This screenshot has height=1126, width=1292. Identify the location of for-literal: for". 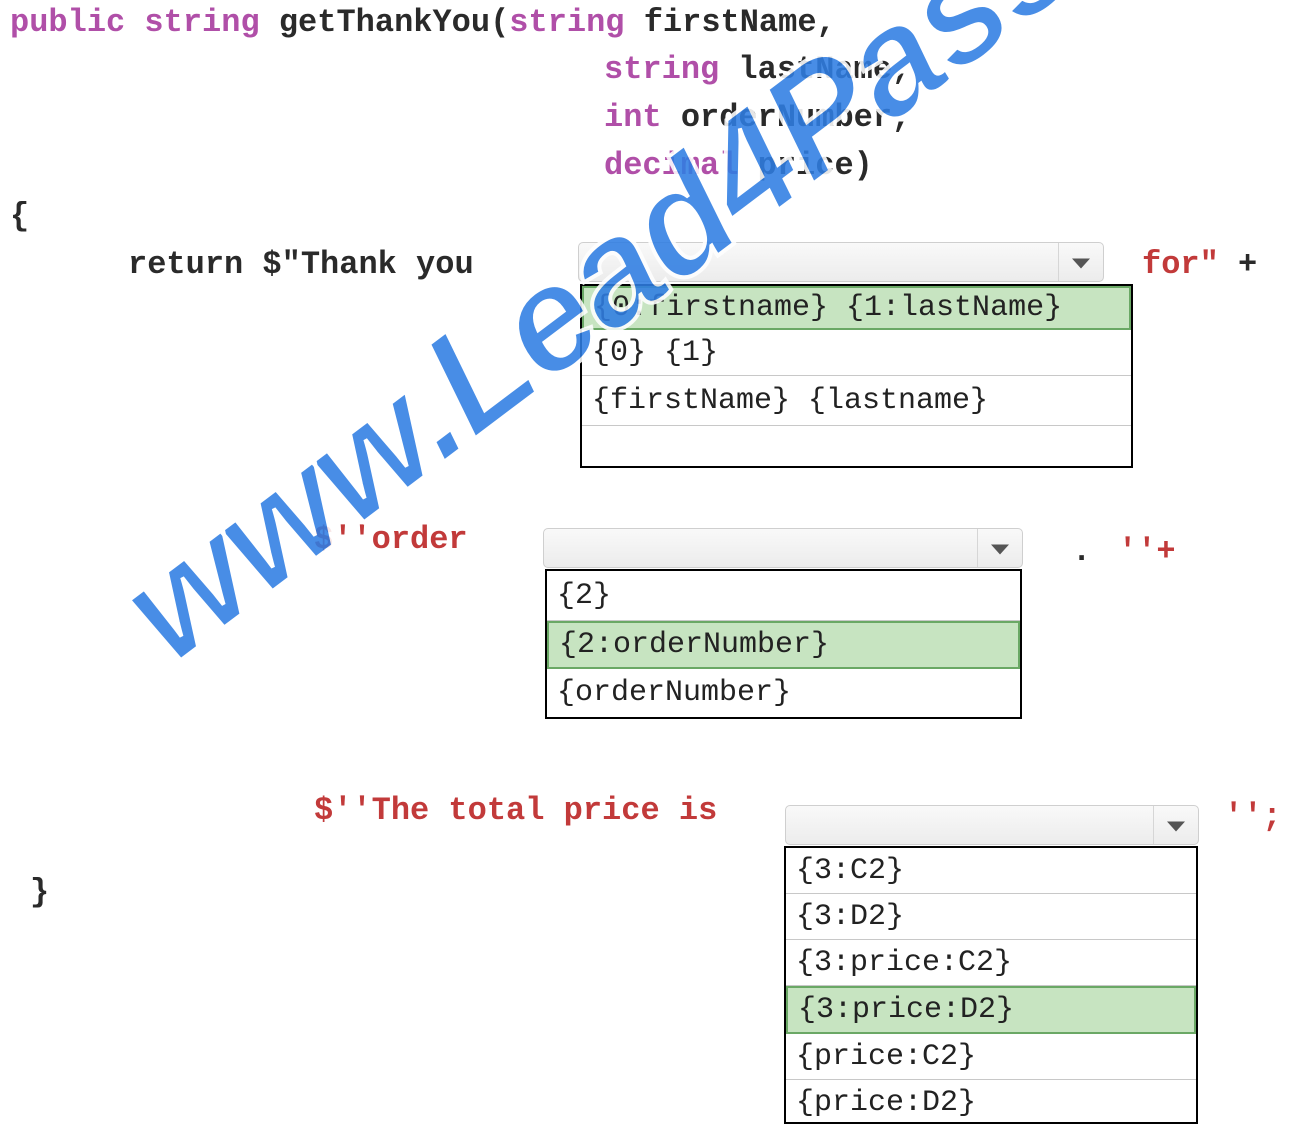
(1180, 264).